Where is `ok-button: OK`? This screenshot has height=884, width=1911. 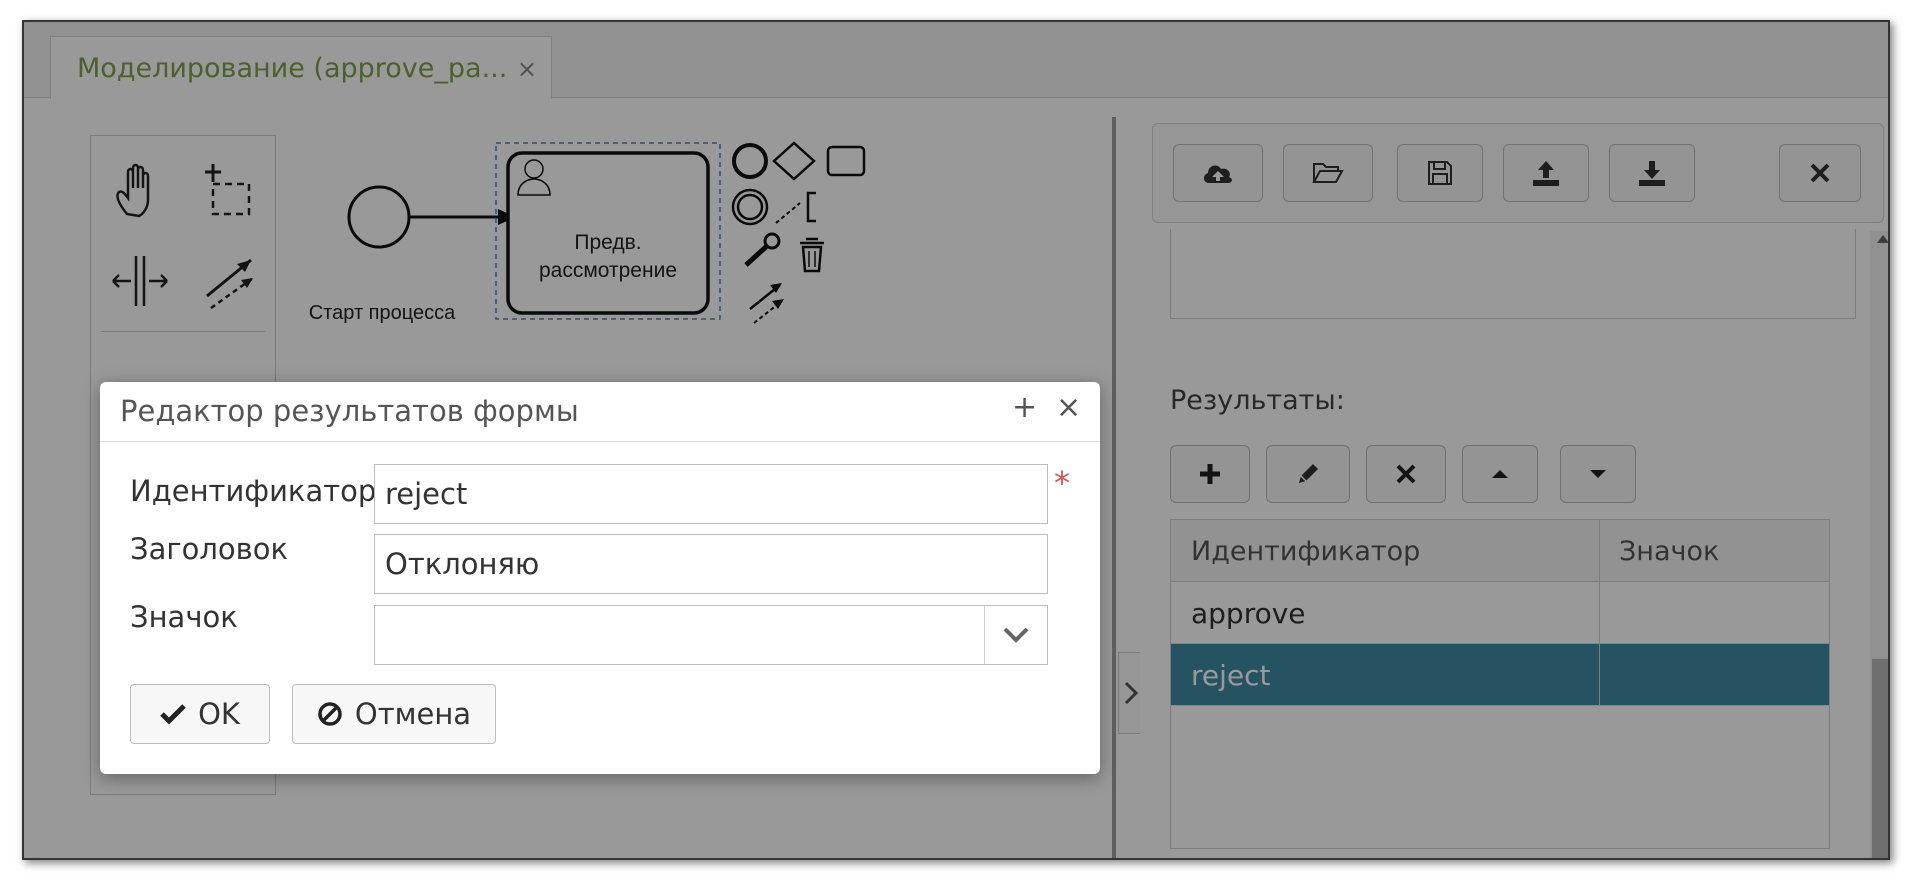
ok-button: OK is located at coordinates (200, 714).